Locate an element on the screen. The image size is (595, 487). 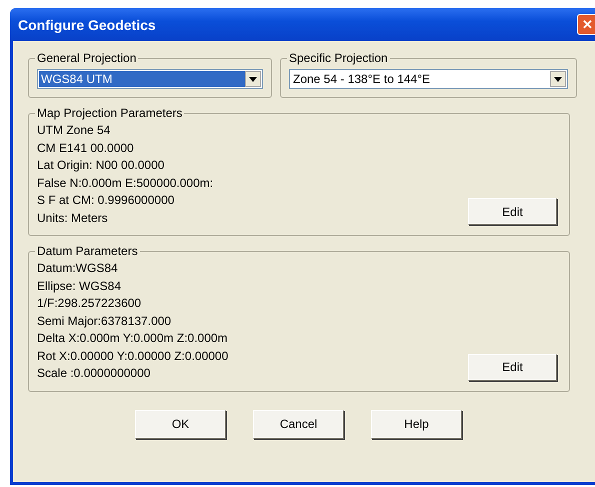
parameter-text: UTM Zone 54 is located at coordinates (74, 130).